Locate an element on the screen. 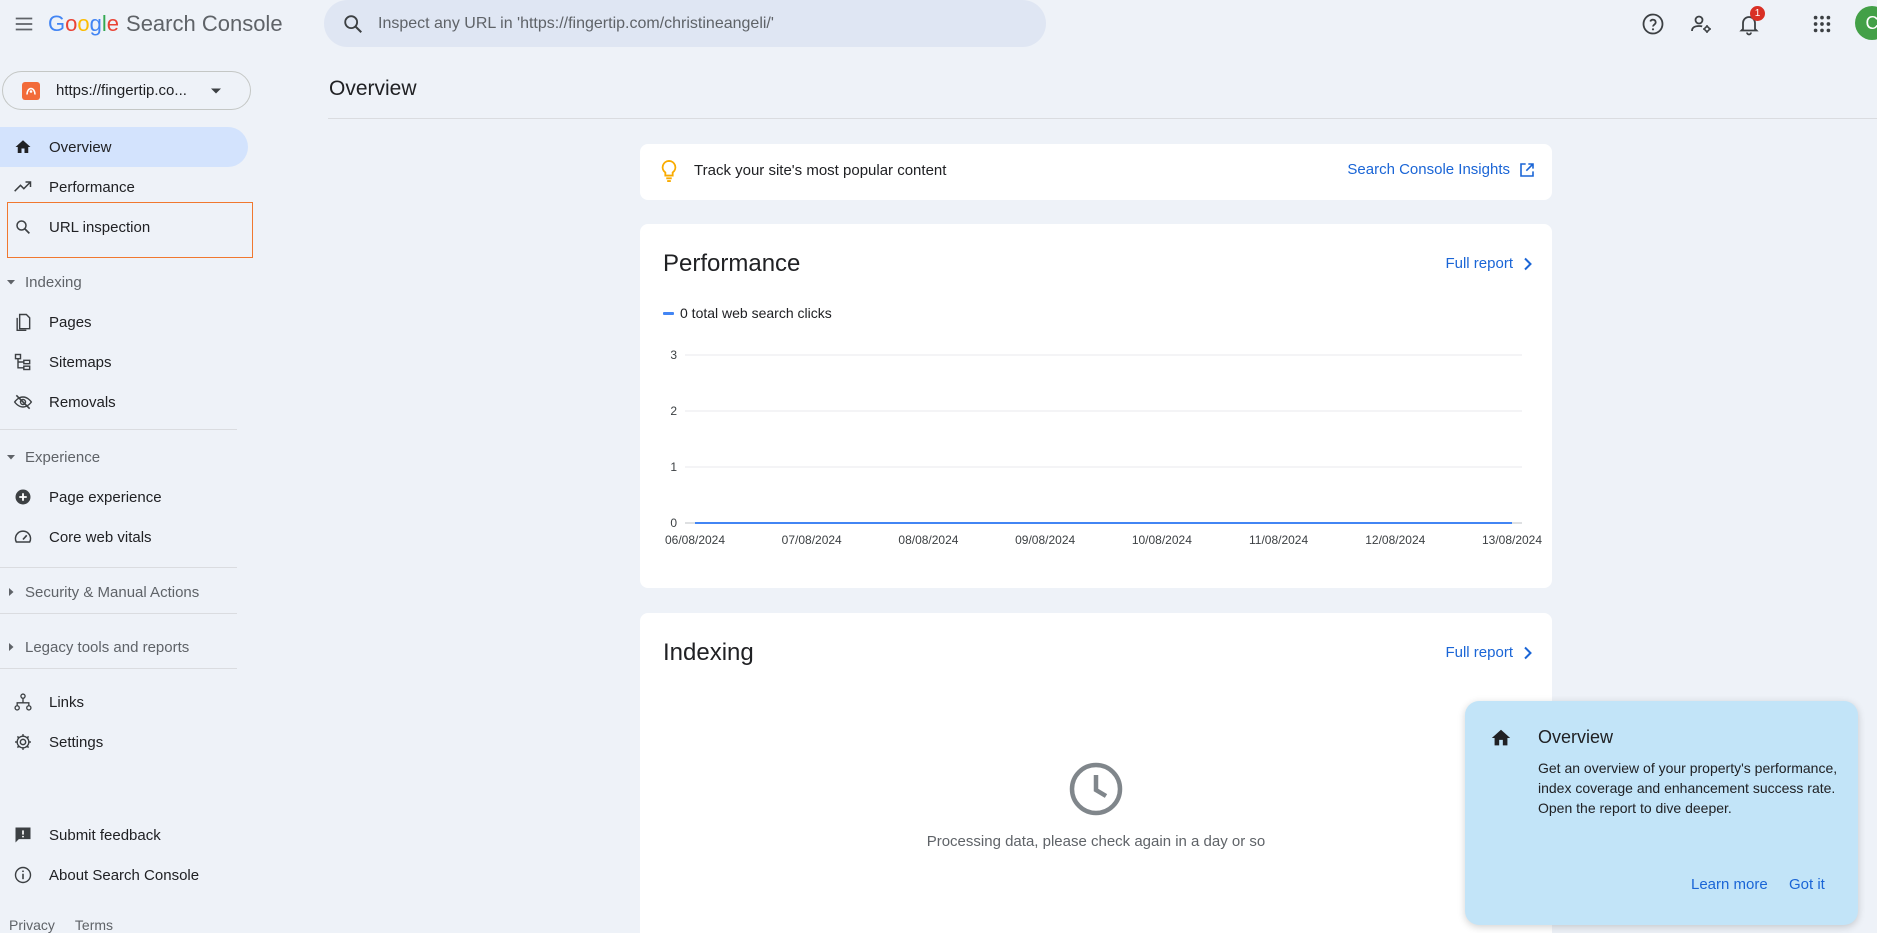 The height and width of the screenshot is (933, 1877). links-icon is located at coordinates (23, 702).